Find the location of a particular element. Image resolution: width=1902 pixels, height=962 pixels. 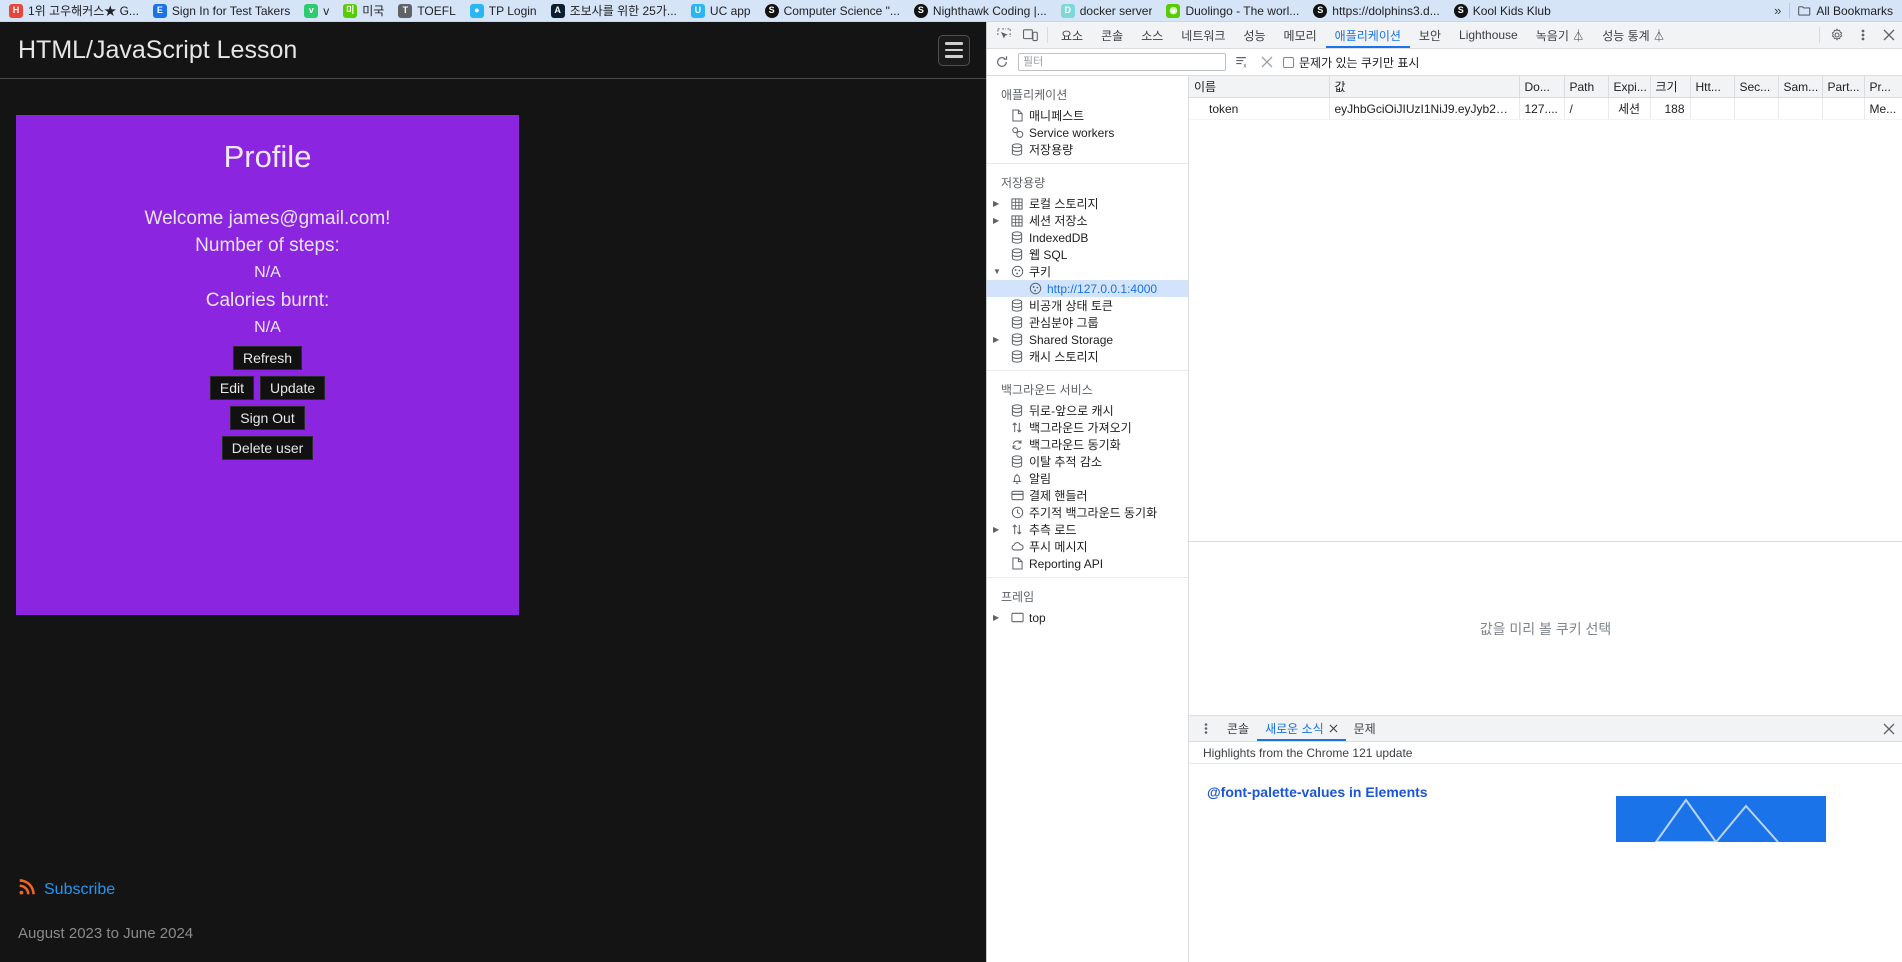

column-header-name: 이름 is located at coordinates (1259, 87).